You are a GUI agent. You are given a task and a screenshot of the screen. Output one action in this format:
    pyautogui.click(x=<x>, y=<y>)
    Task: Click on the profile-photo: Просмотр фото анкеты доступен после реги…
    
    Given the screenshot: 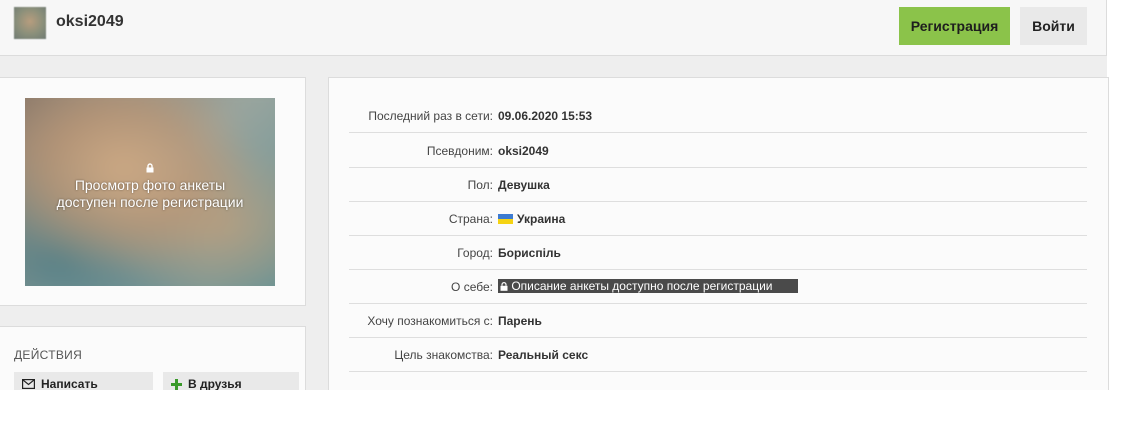 What is the action you would take?
    pyautogui.click(x=150, y=192)
    